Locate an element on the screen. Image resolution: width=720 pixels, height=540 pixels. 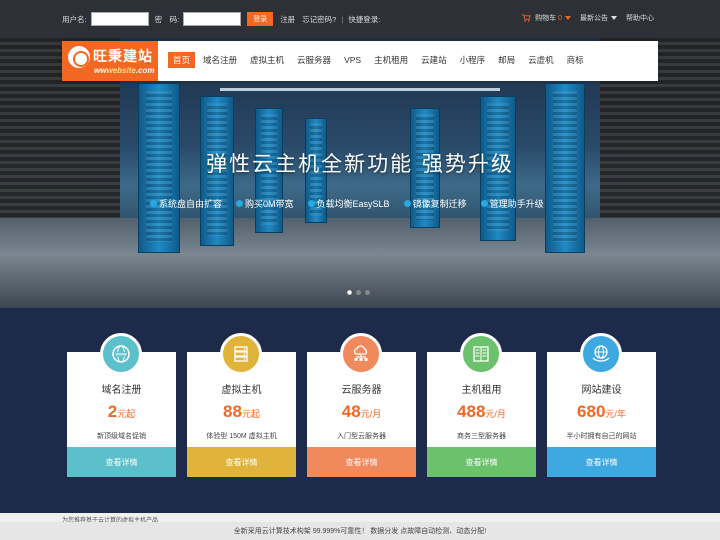
cart-count: 0 is located at coordinates (560, 18).